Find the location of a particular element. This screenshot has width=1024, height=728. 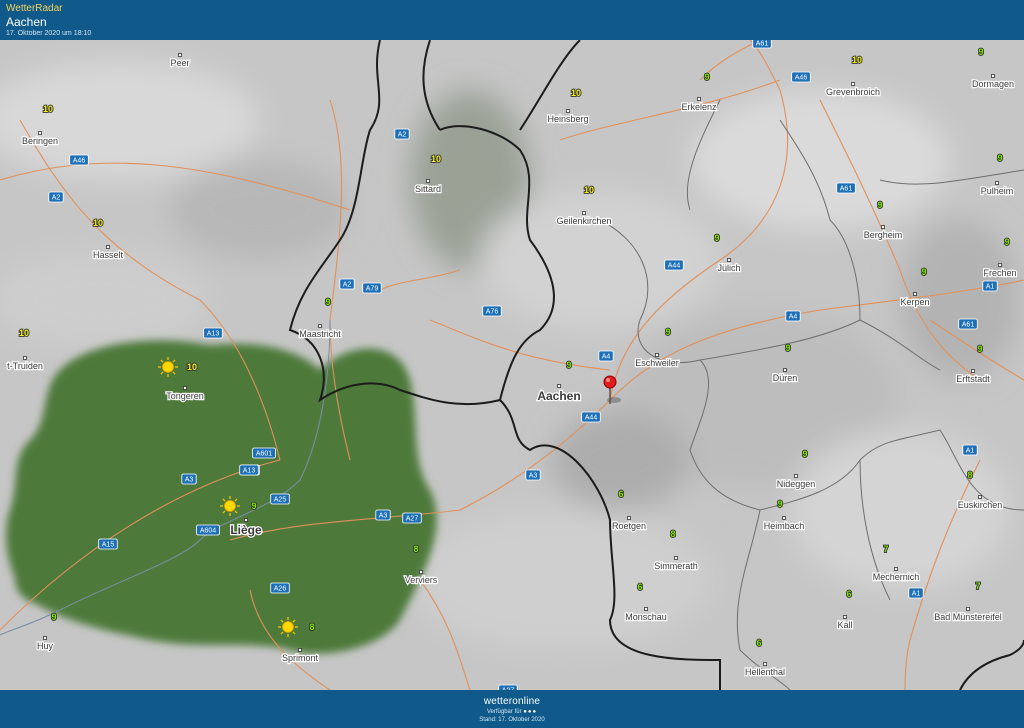

road-shield-a13: A13 is located at coordinates (213, 333).